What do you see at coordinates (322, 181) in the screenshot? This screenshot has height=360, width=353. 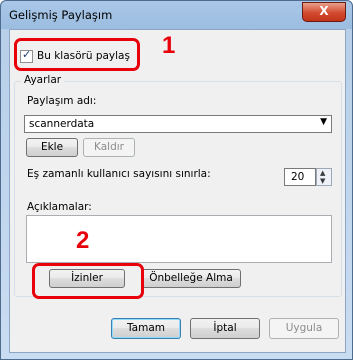 I see `spin-down-icon: ▼` at bounding box center [322, 181].